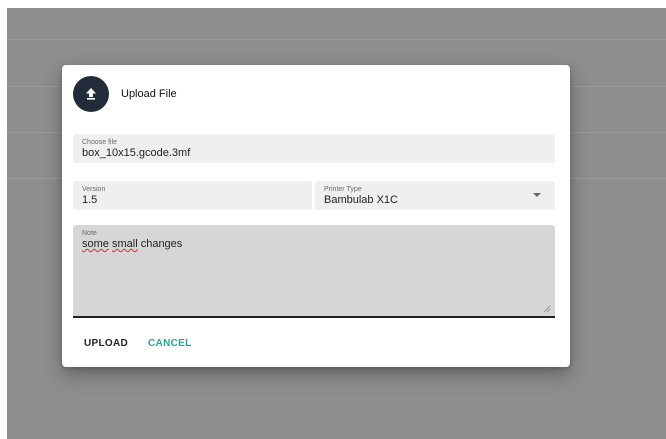 Image resolution: width=666 pixels, height=439 pixels. I want to click on version-field: Version 1.5, so click(192, 195).